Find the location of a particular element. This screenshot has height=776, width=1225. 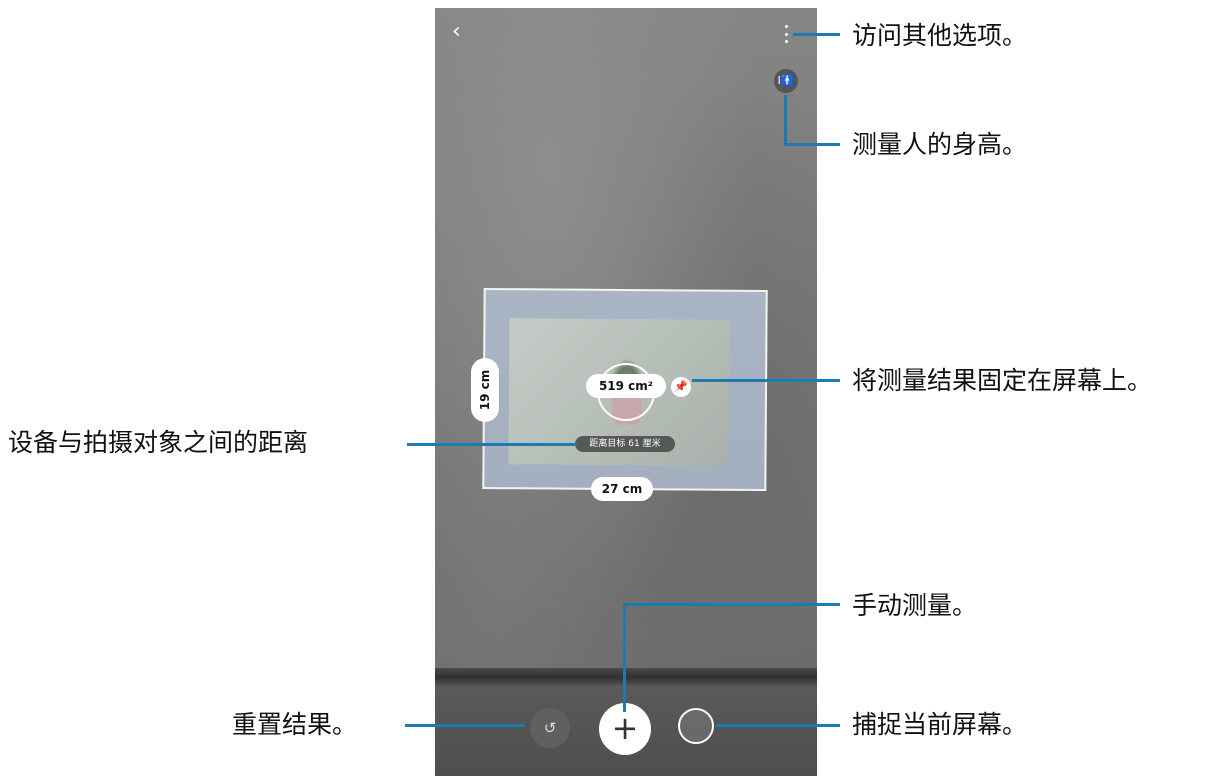

callout-line-capture is located at coordinates (778, 725).